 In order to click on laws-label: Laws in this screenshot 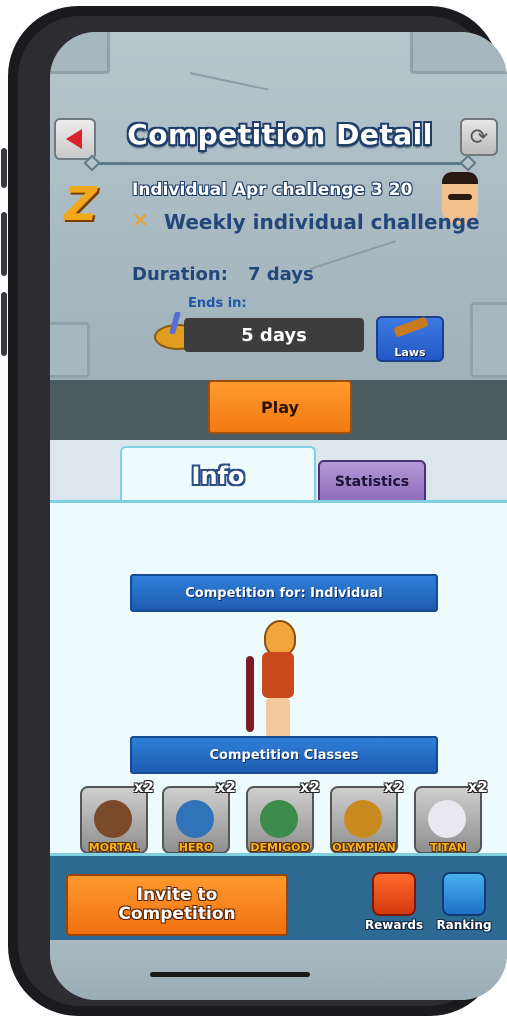, I will do `click(410, 352)`.